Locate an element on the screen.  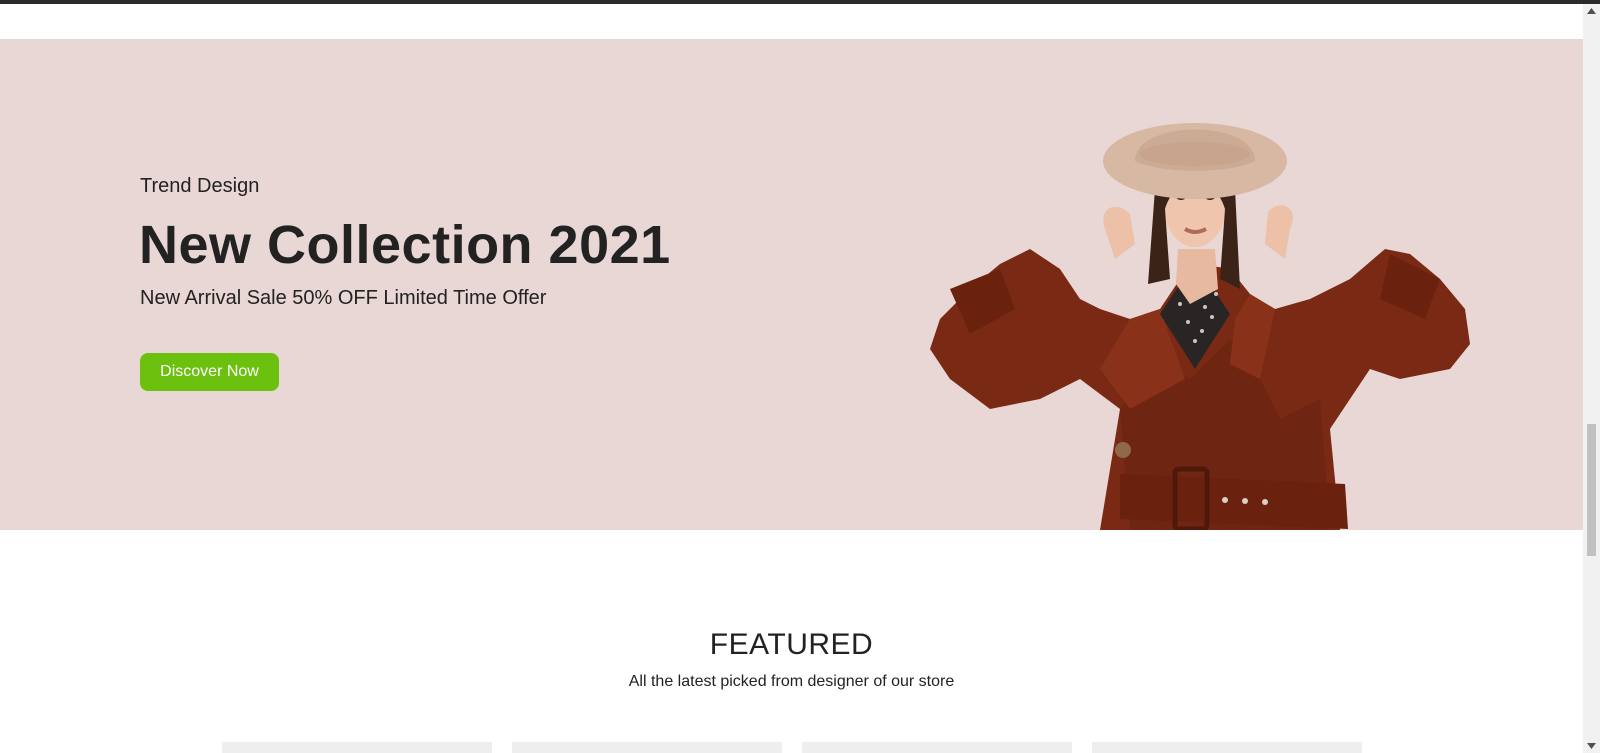
featured-title: FEATURED is located at coordinates (791, 644).